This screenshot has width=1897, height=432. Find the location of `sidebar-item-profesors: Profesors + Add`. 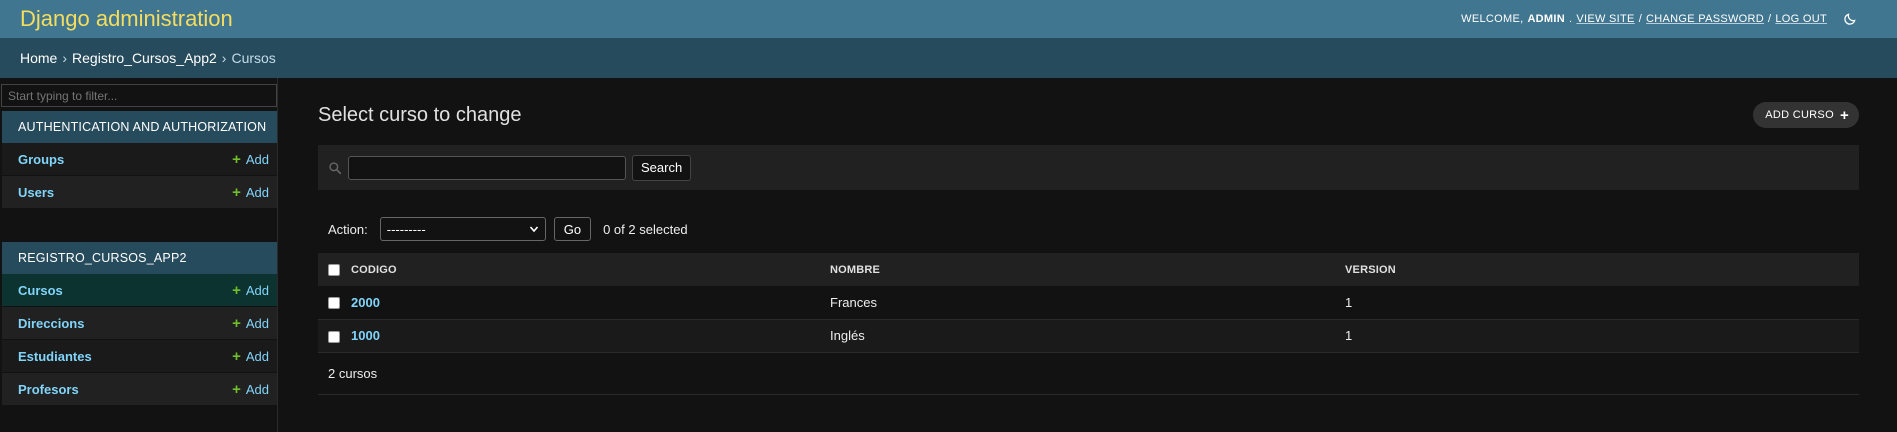

sidebar-item-profesors: Profesors + Add is located at coordinates (139, 389).